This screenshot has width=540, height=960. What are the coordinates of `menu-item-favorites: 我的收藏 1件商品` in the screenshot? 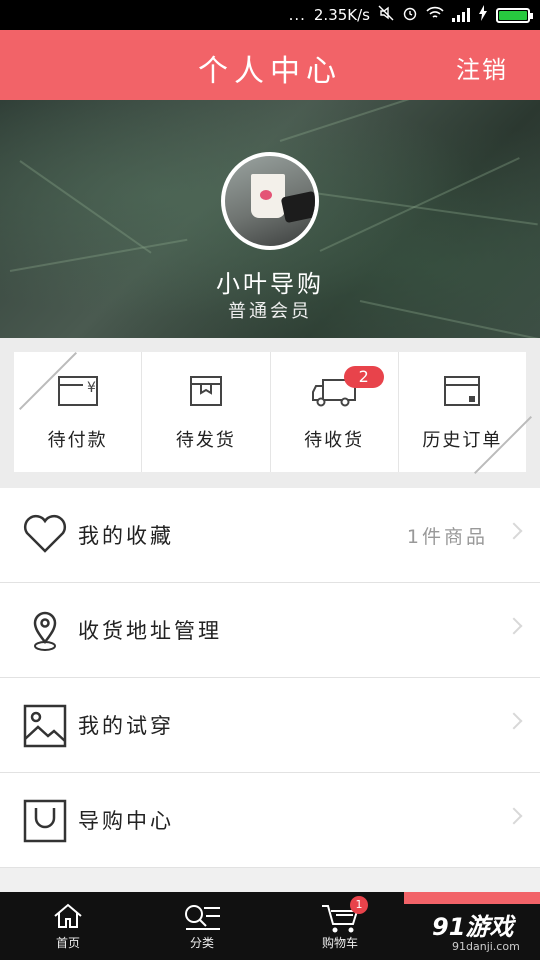 It's located at (270, 535).